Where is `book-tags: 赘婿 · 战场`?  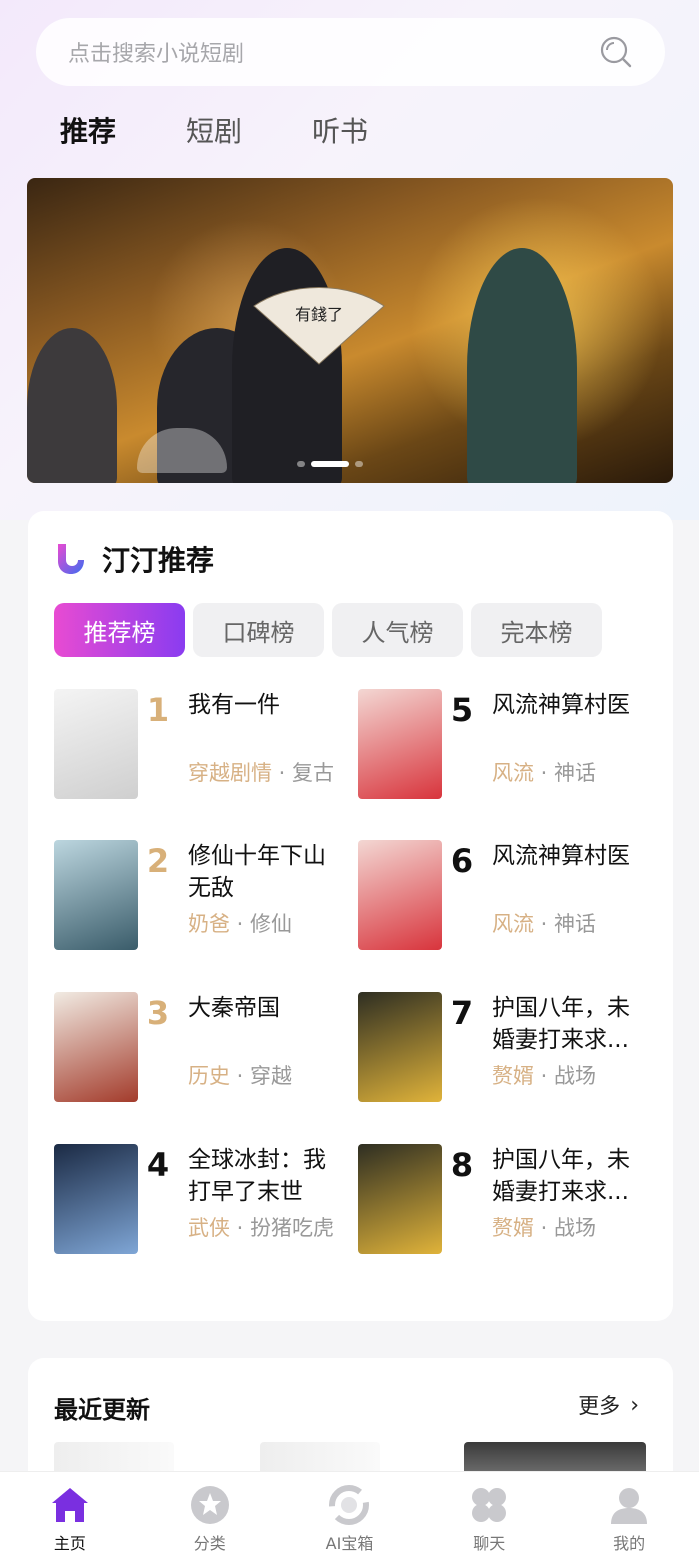
book-tags: 赘婿 · 战场 is located at coordinates (544, 1075).